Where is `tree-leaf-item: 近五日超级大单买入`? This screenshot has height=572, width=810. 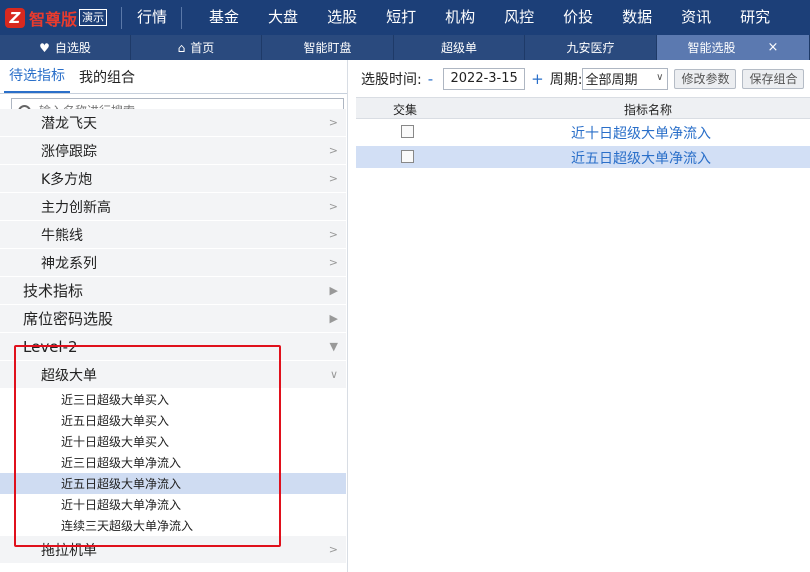 tree-leaf-item: 近五日超级大单买入 is located at coordinates (173, 420).